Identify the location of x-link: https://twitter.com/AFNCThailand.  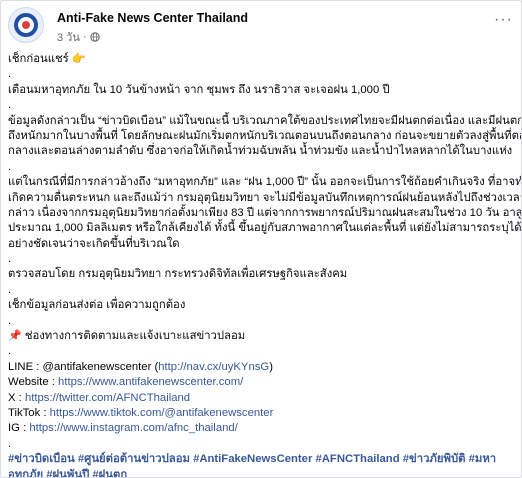
(107, 398).